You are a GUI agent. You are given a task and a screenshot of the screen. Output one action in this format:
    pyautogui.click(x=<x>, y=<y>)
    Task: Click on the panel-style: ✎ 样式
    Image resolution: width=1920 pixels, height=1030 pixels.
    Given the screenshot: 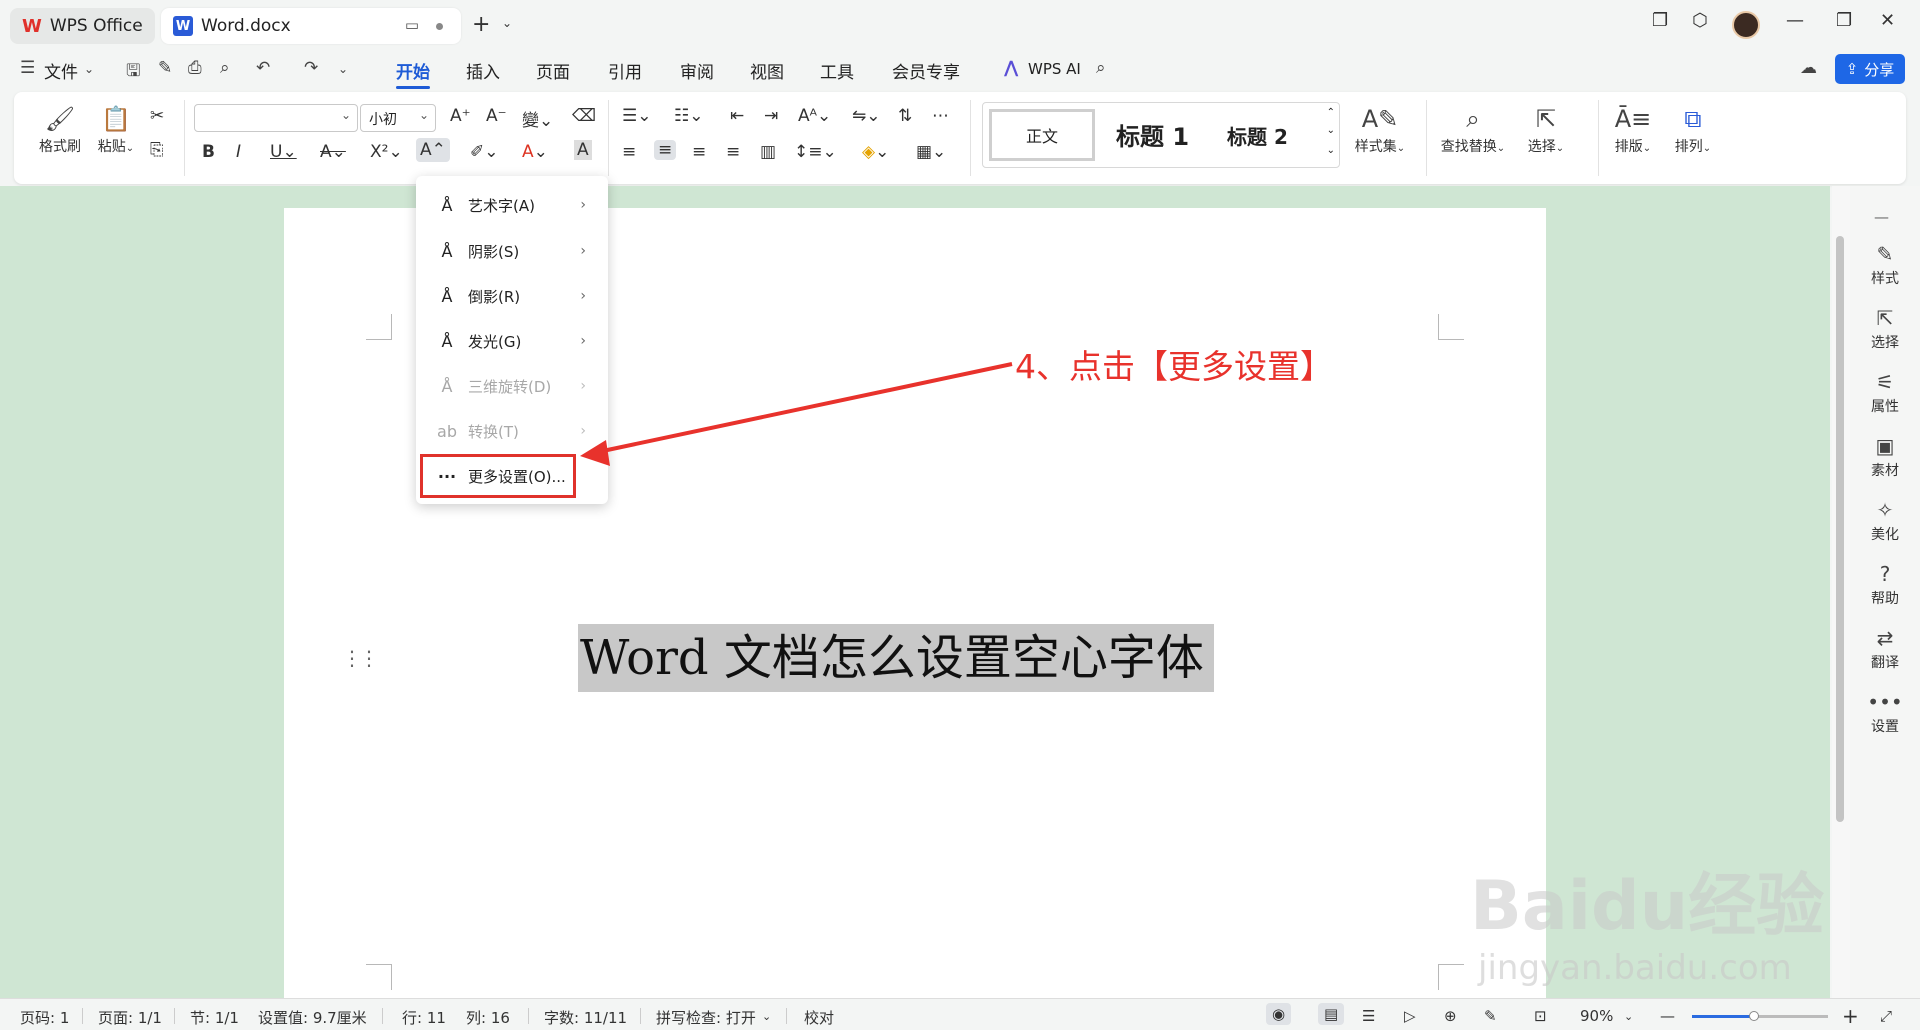 What is the action you would take?
    pyautogui.click(x=1885, y=265)
    